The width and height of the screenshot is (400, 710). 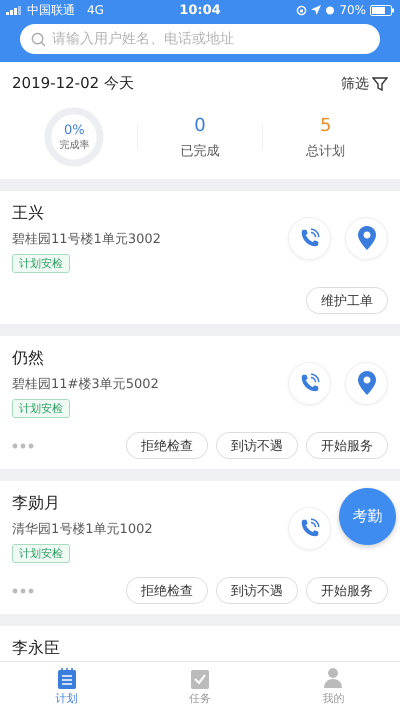 What do you see at coordinates (380, 84) in the screenshot?
I see `filter-icon` at bounding box center [380, 84].